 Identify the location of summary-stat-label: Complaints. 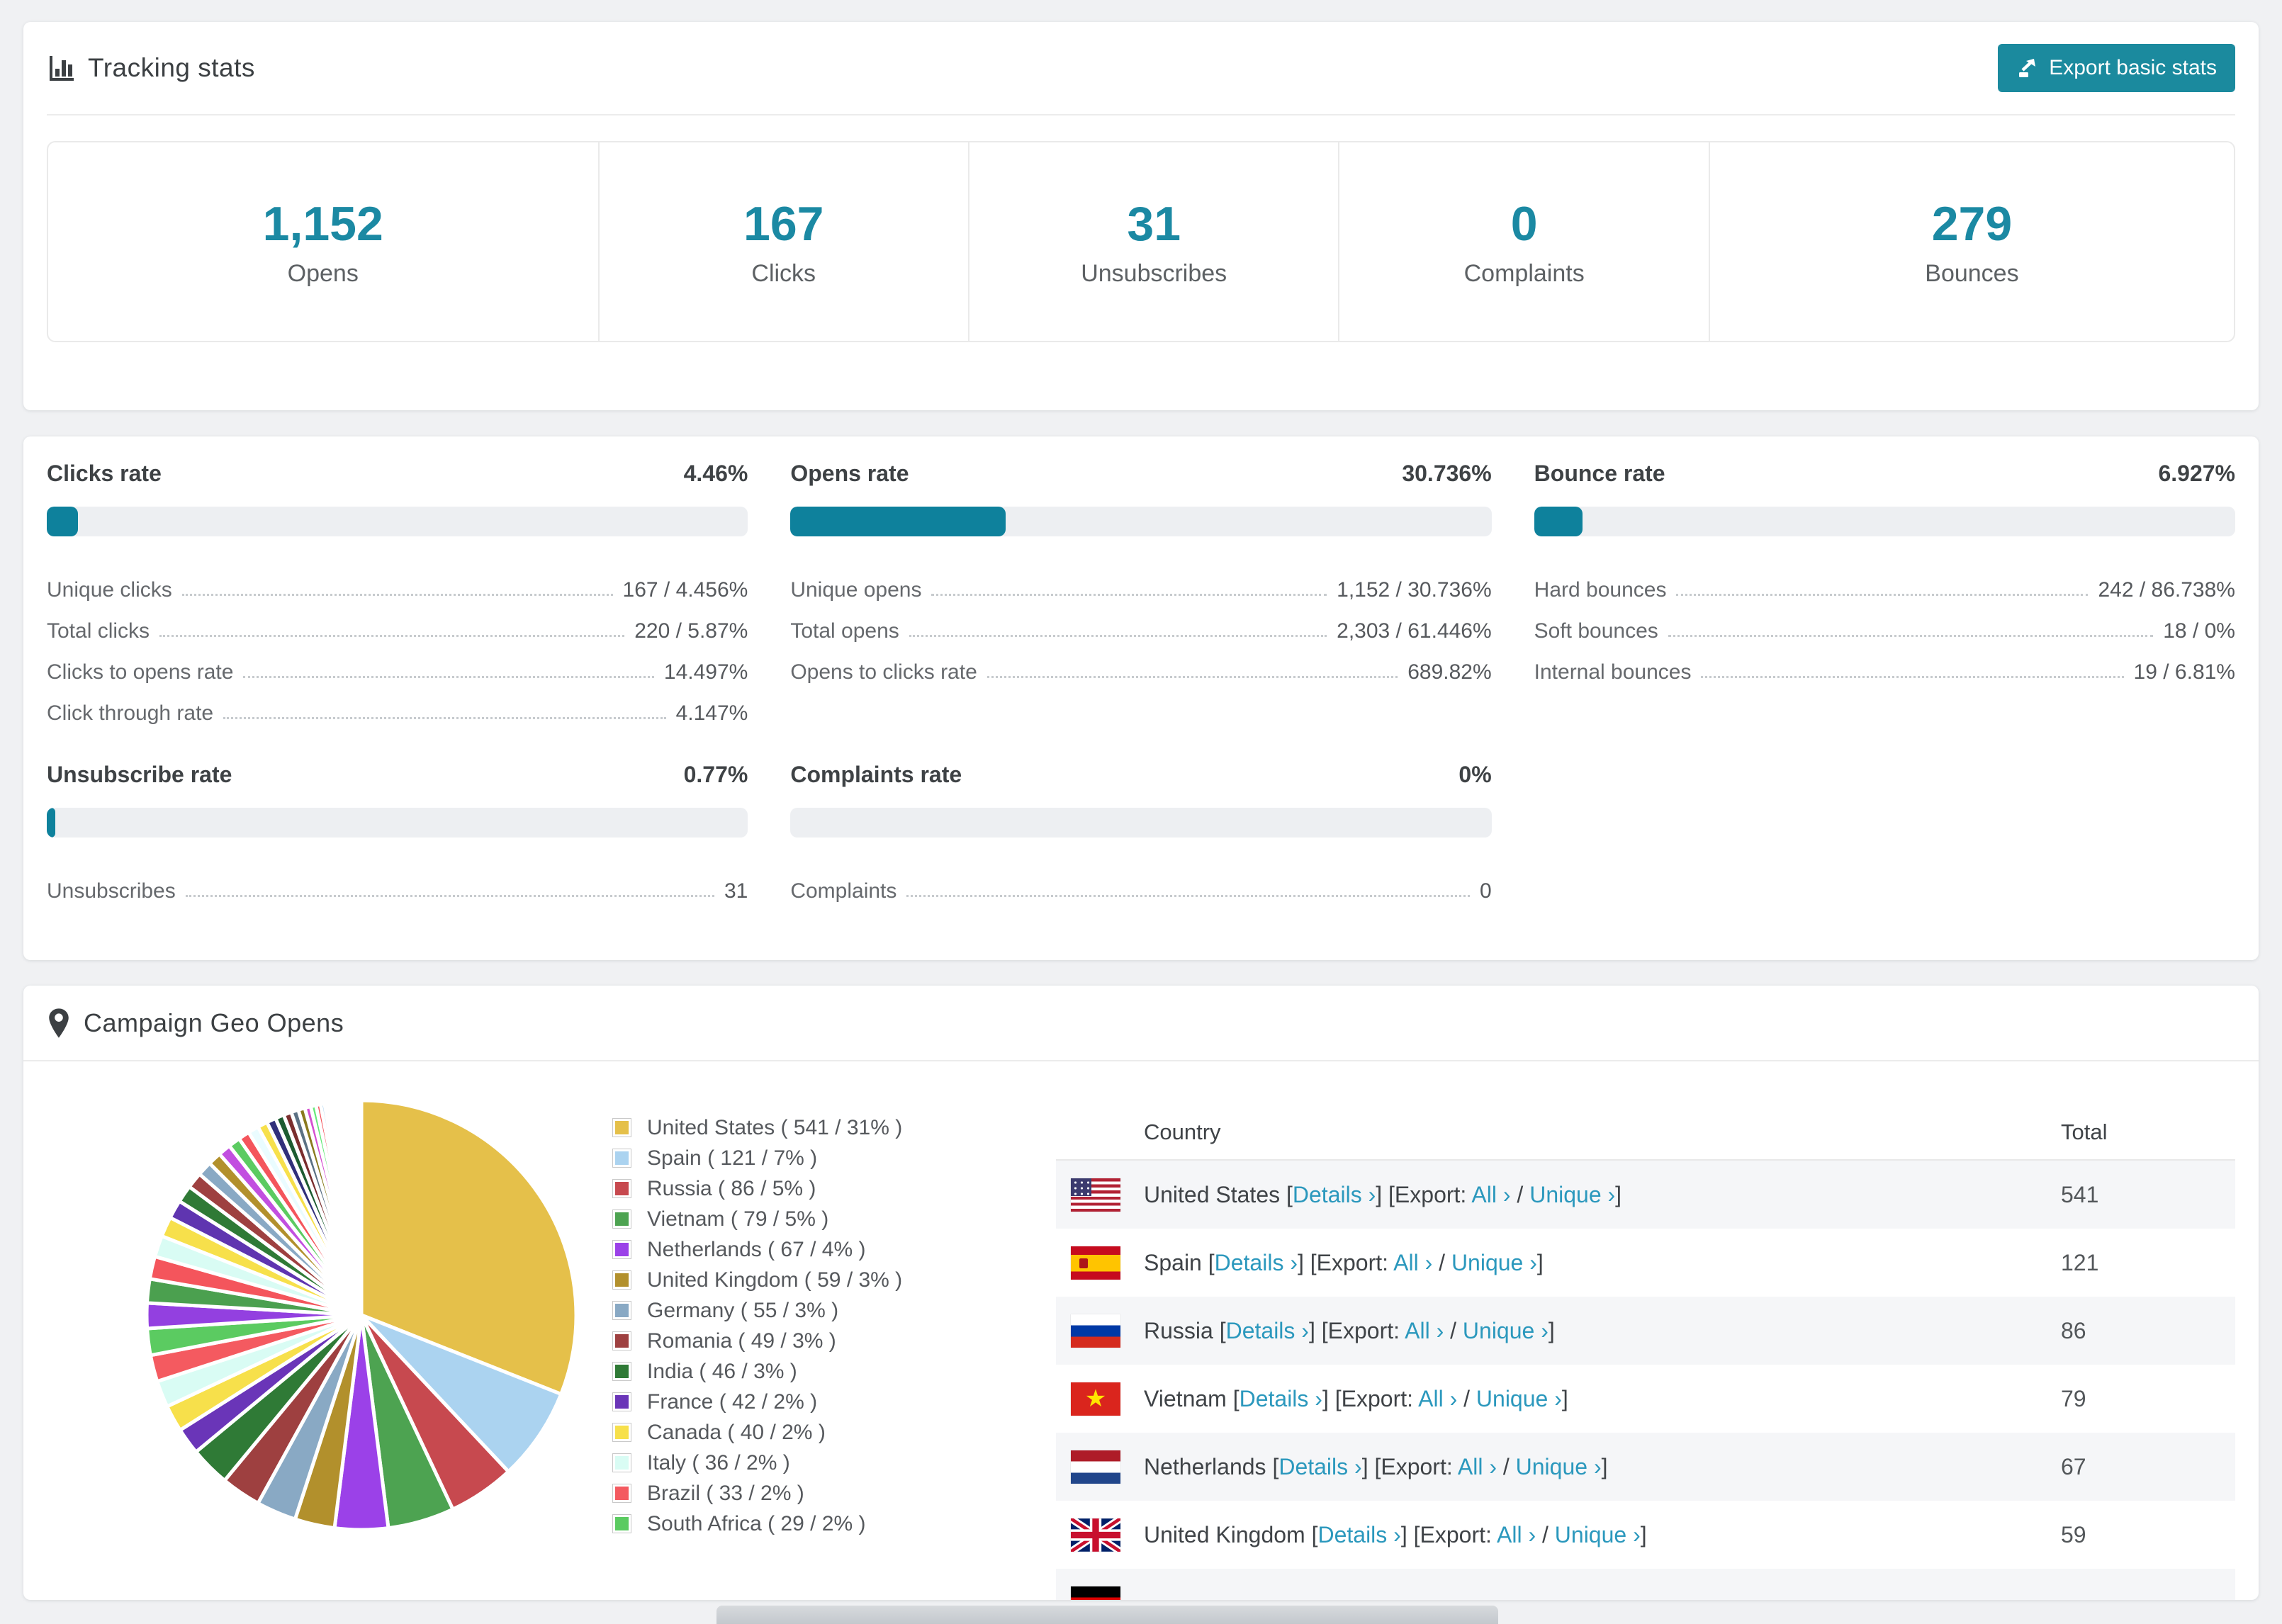
(1524, 273).